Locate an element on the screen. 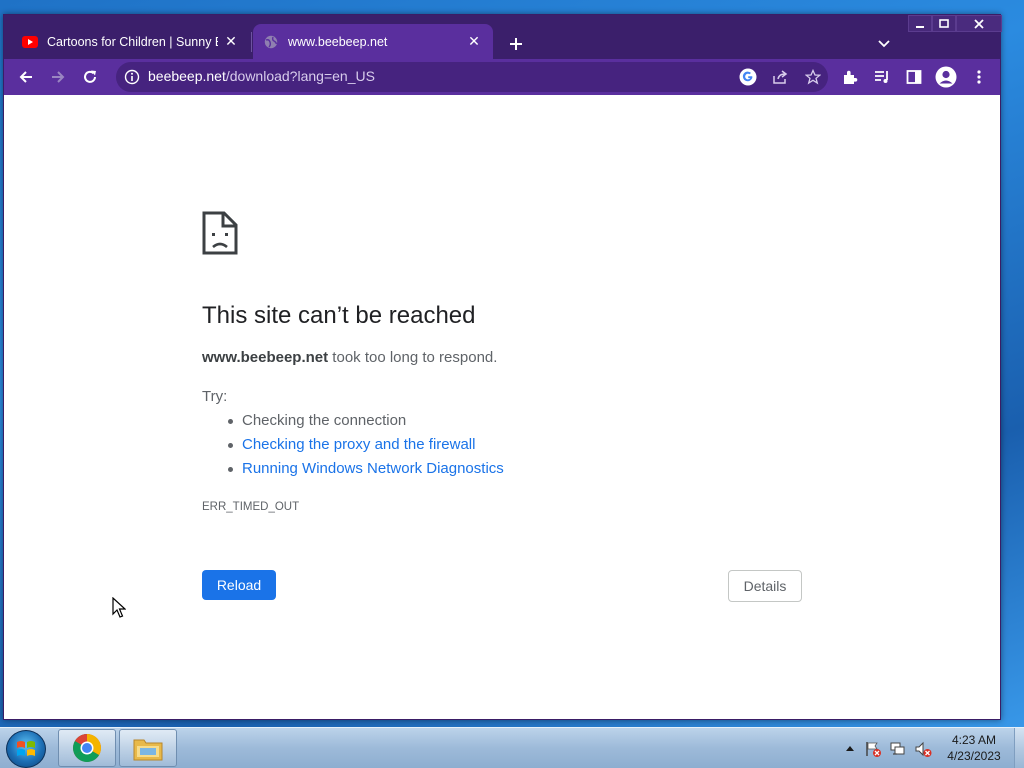 Image resolution: width=1024 pixels, height=768 pixels. side-panel-icon is located at coordinates (914, 77).